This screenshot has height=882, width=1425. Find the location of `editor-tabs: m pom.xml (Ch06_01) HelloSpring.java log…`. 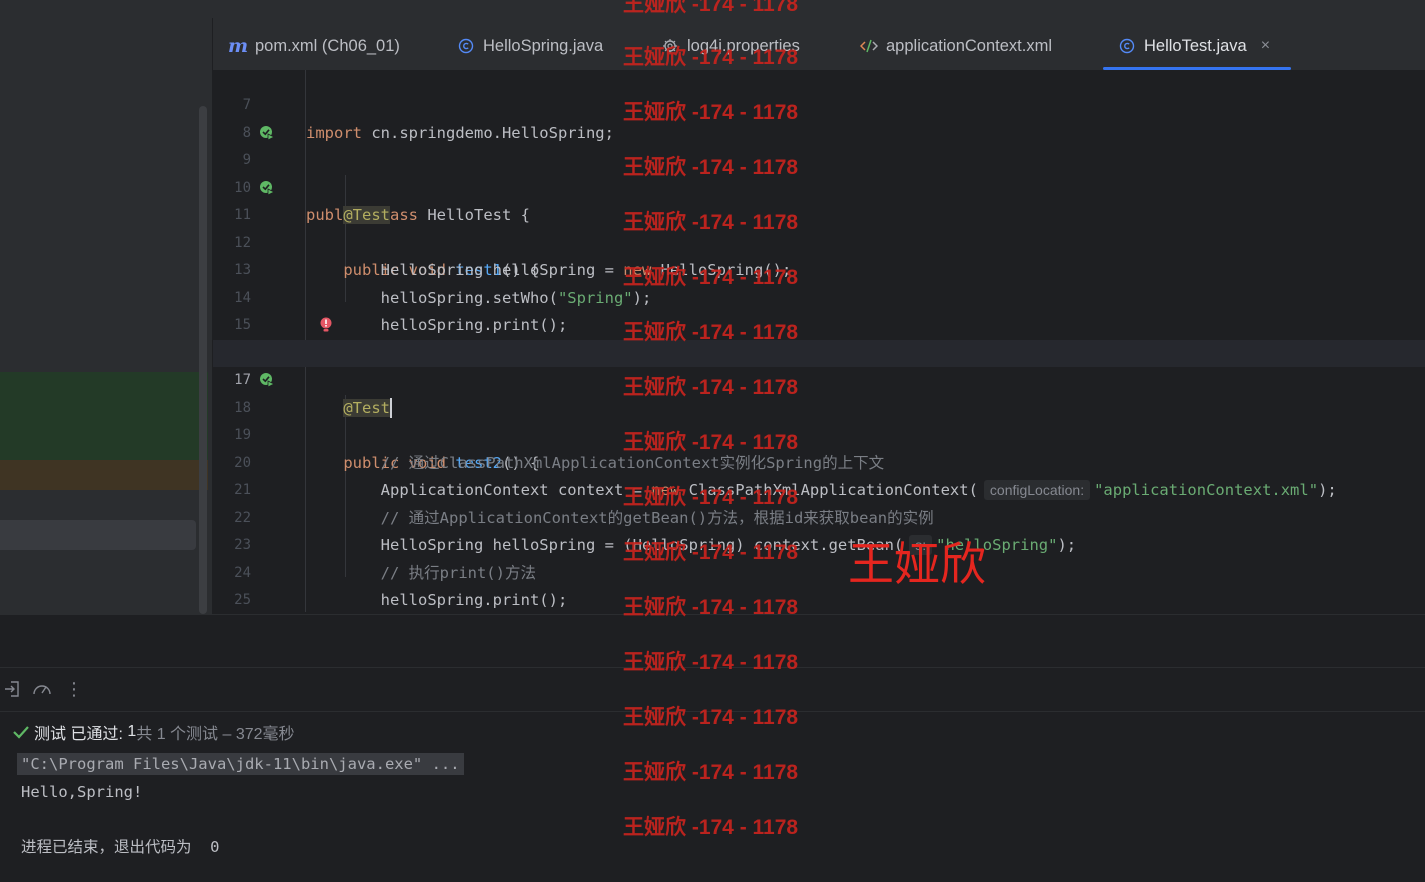

editor-tabs: m pom.xml (Ch06_01) HelloSpring.java log… is located at coordinates (819, 44).